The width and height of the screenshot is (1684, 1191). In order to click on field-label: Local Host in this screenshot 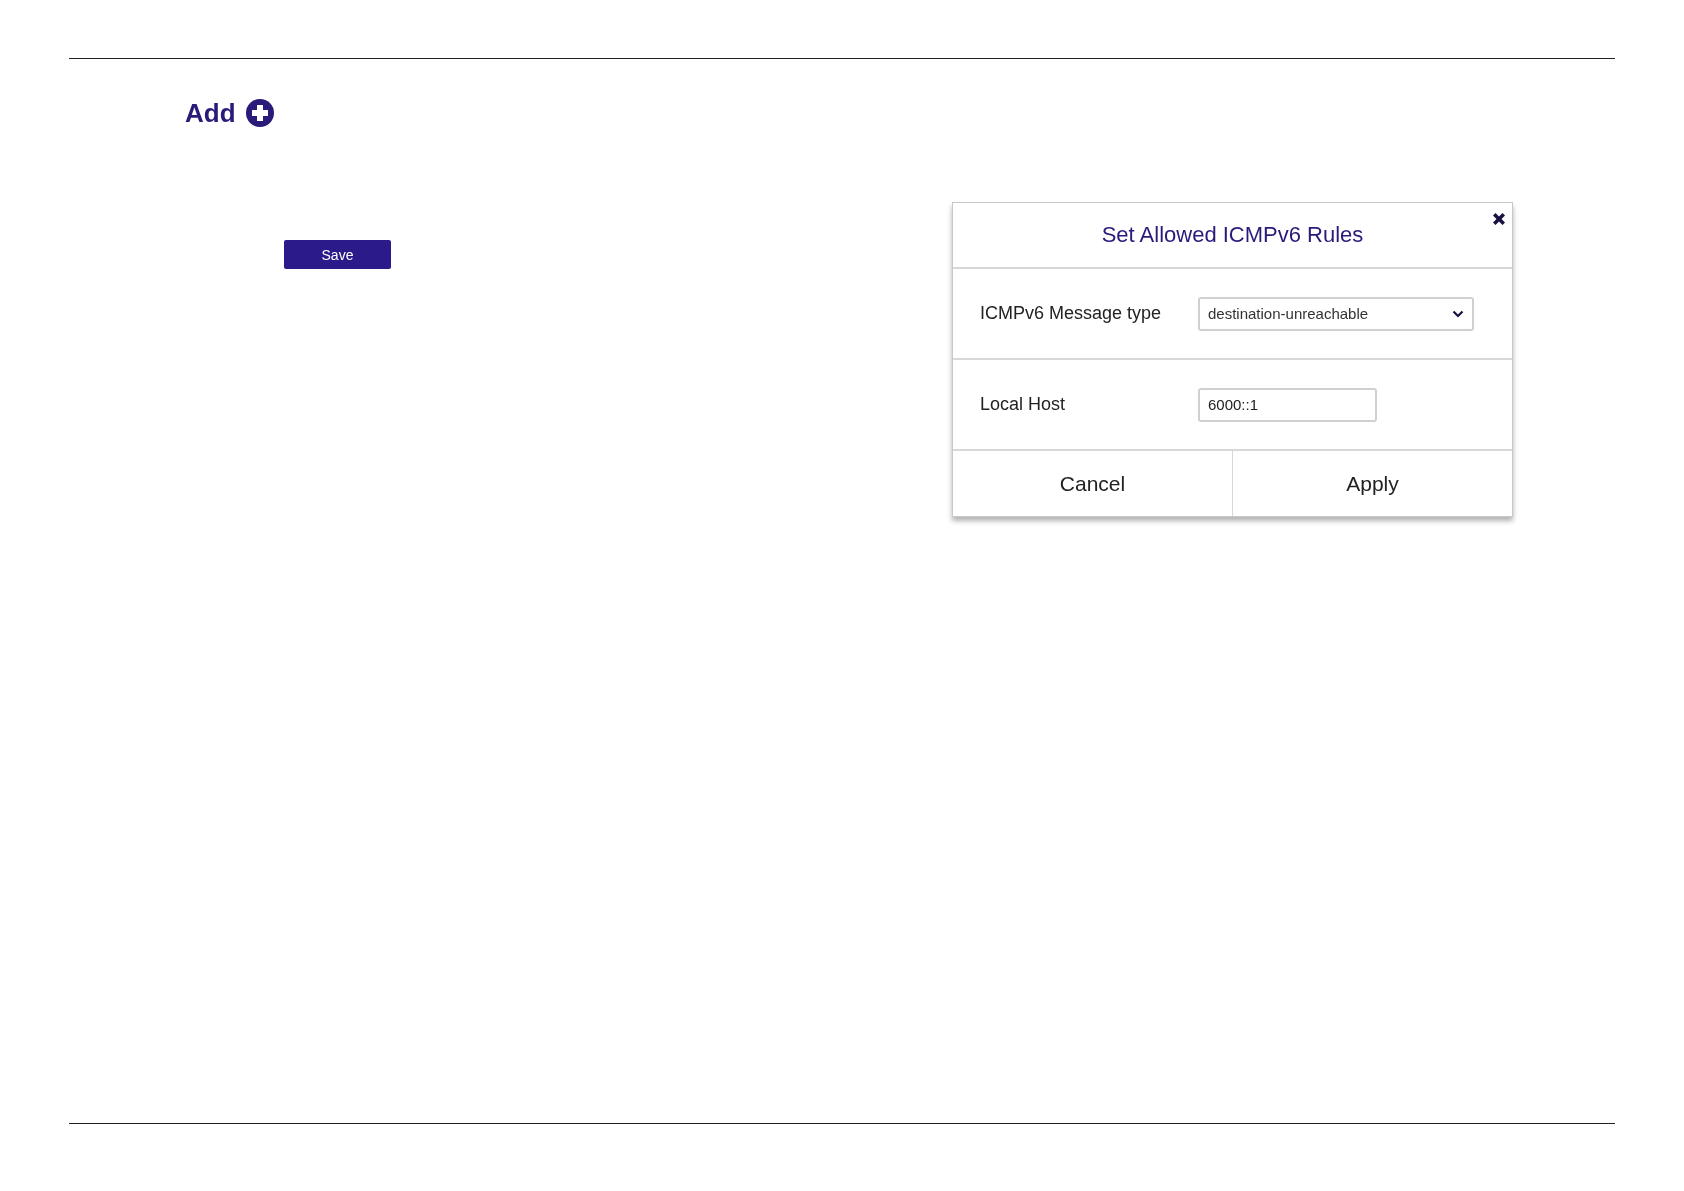, I will do `click(1023, 404)`.